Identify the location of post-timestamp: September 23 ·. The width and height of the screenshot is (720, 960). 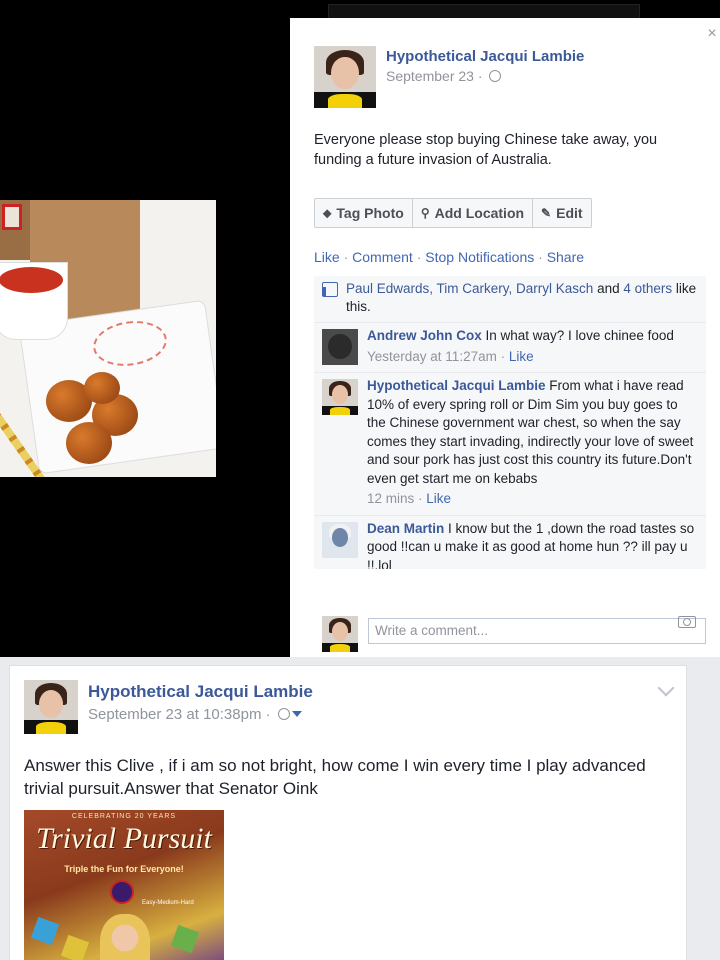
(434, 76).